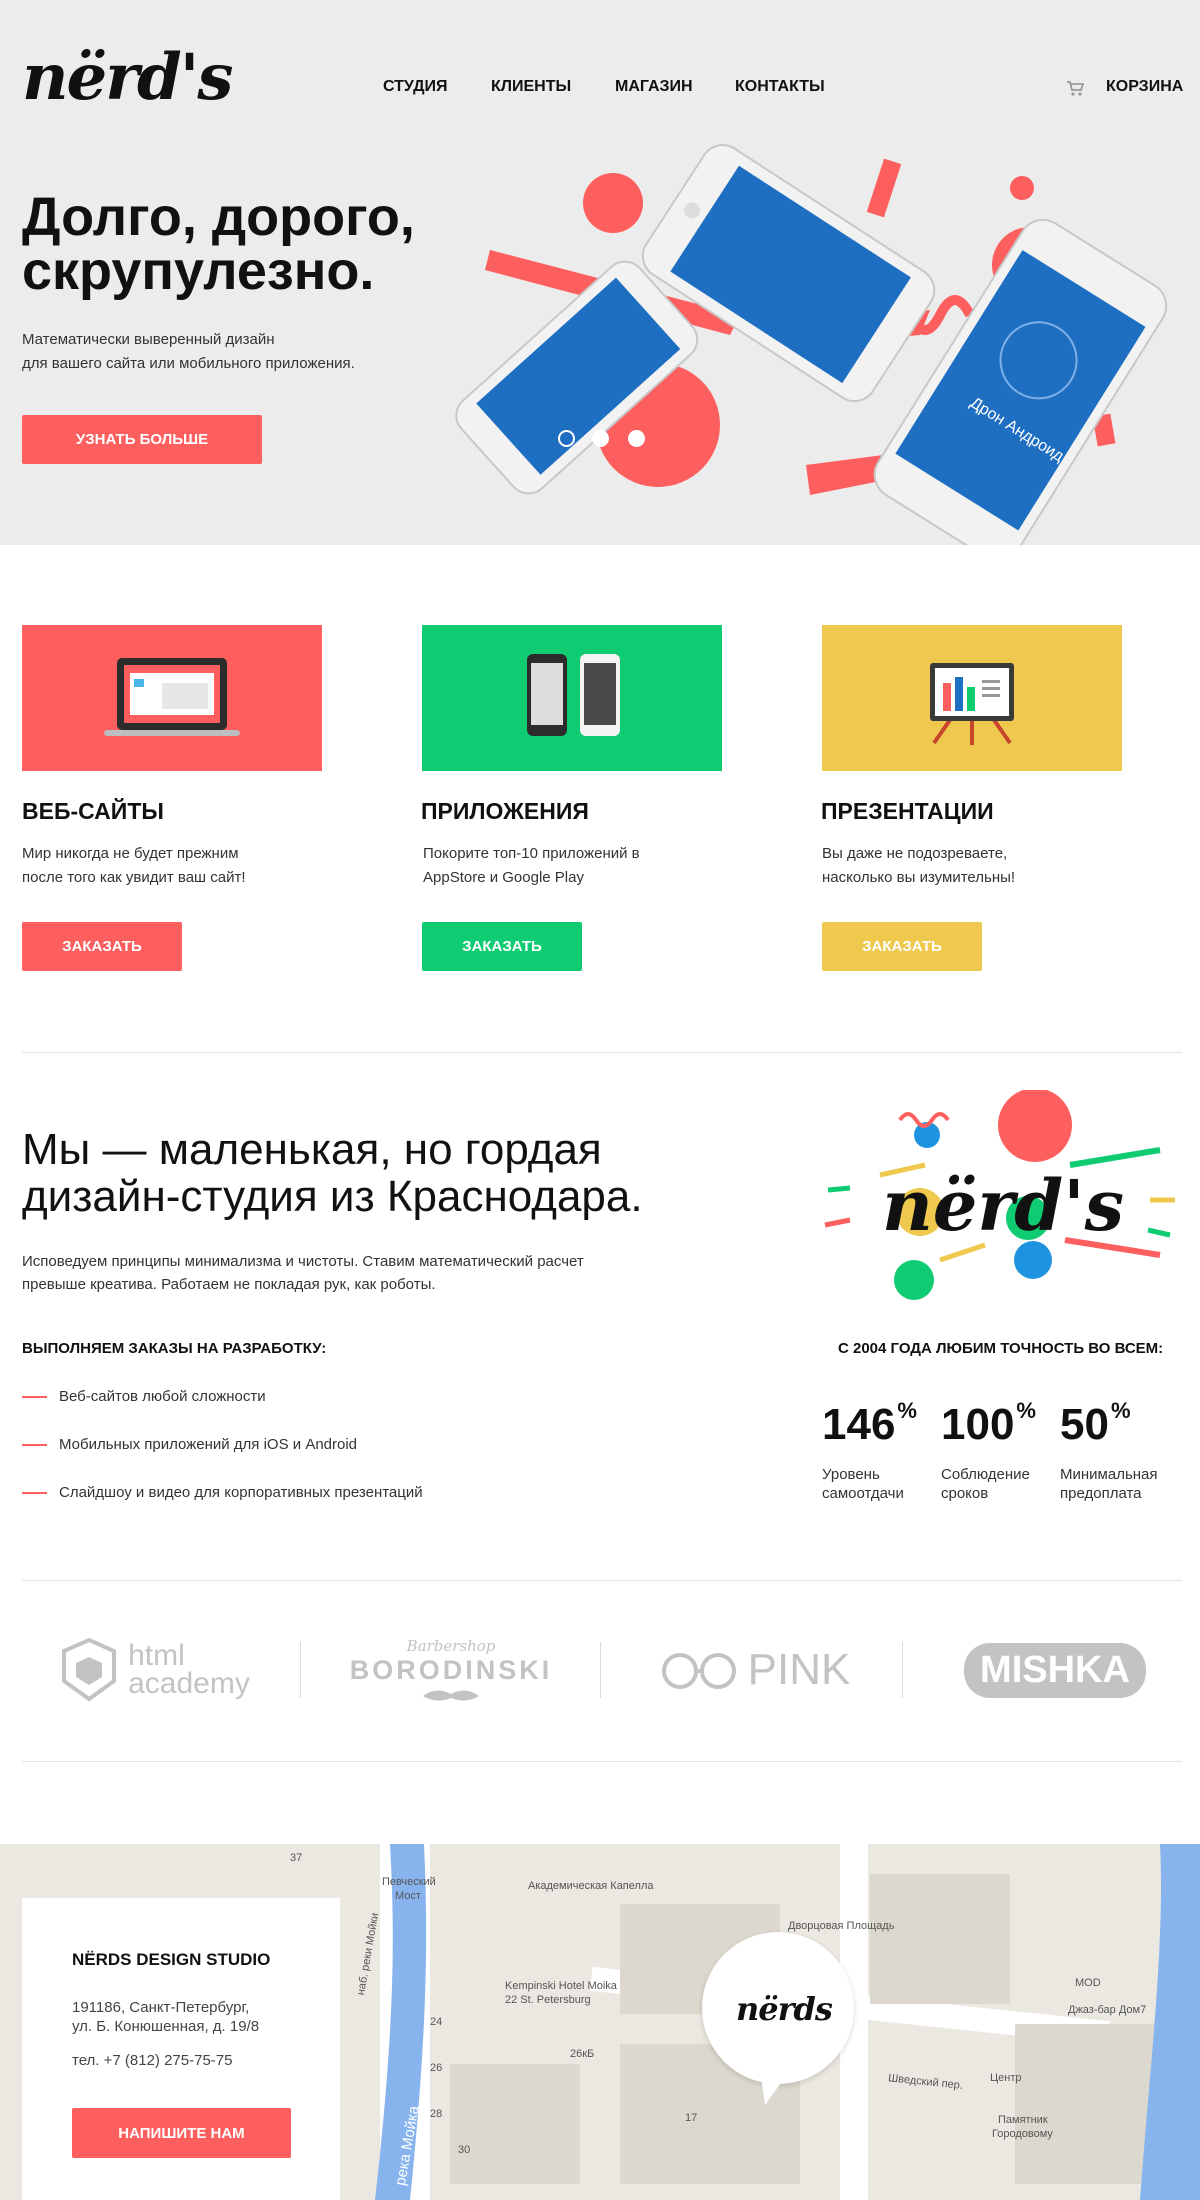 The height and width of the screenshot is (2200, 1200). What do you see at coordinates (174, 1348) in the screenshot?
I see `services-list-heading: ВЫПОЛНЯЕМ ЗАКАЗЫ НА РАЗРАБОТКУ:` at bounding box center [174, 1348].